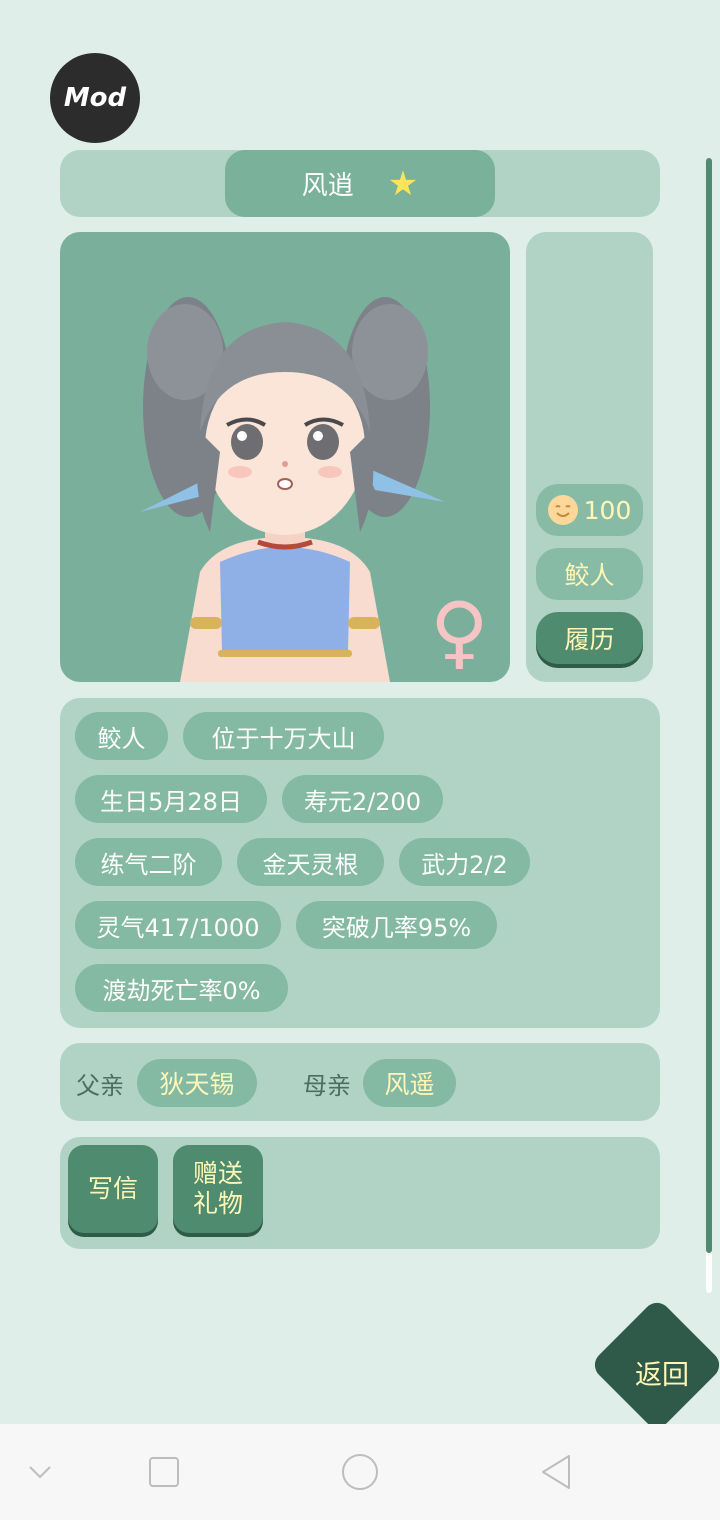  I want to click on send-gift-label-line1: 赠送, so click(217, 1173).